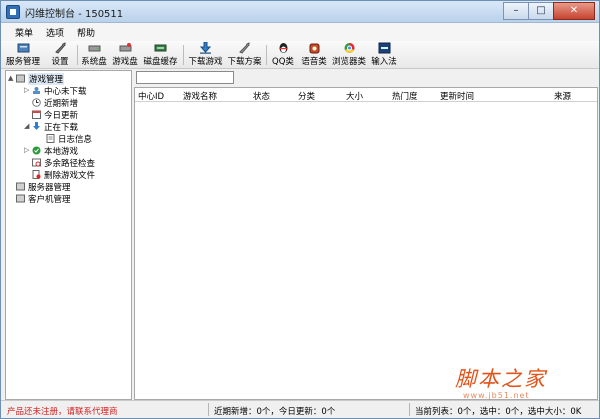 The height and width of the screenshot is (419, 600). I want to click on tree-item-game-manage: 游戏管理, so click(40, 78).